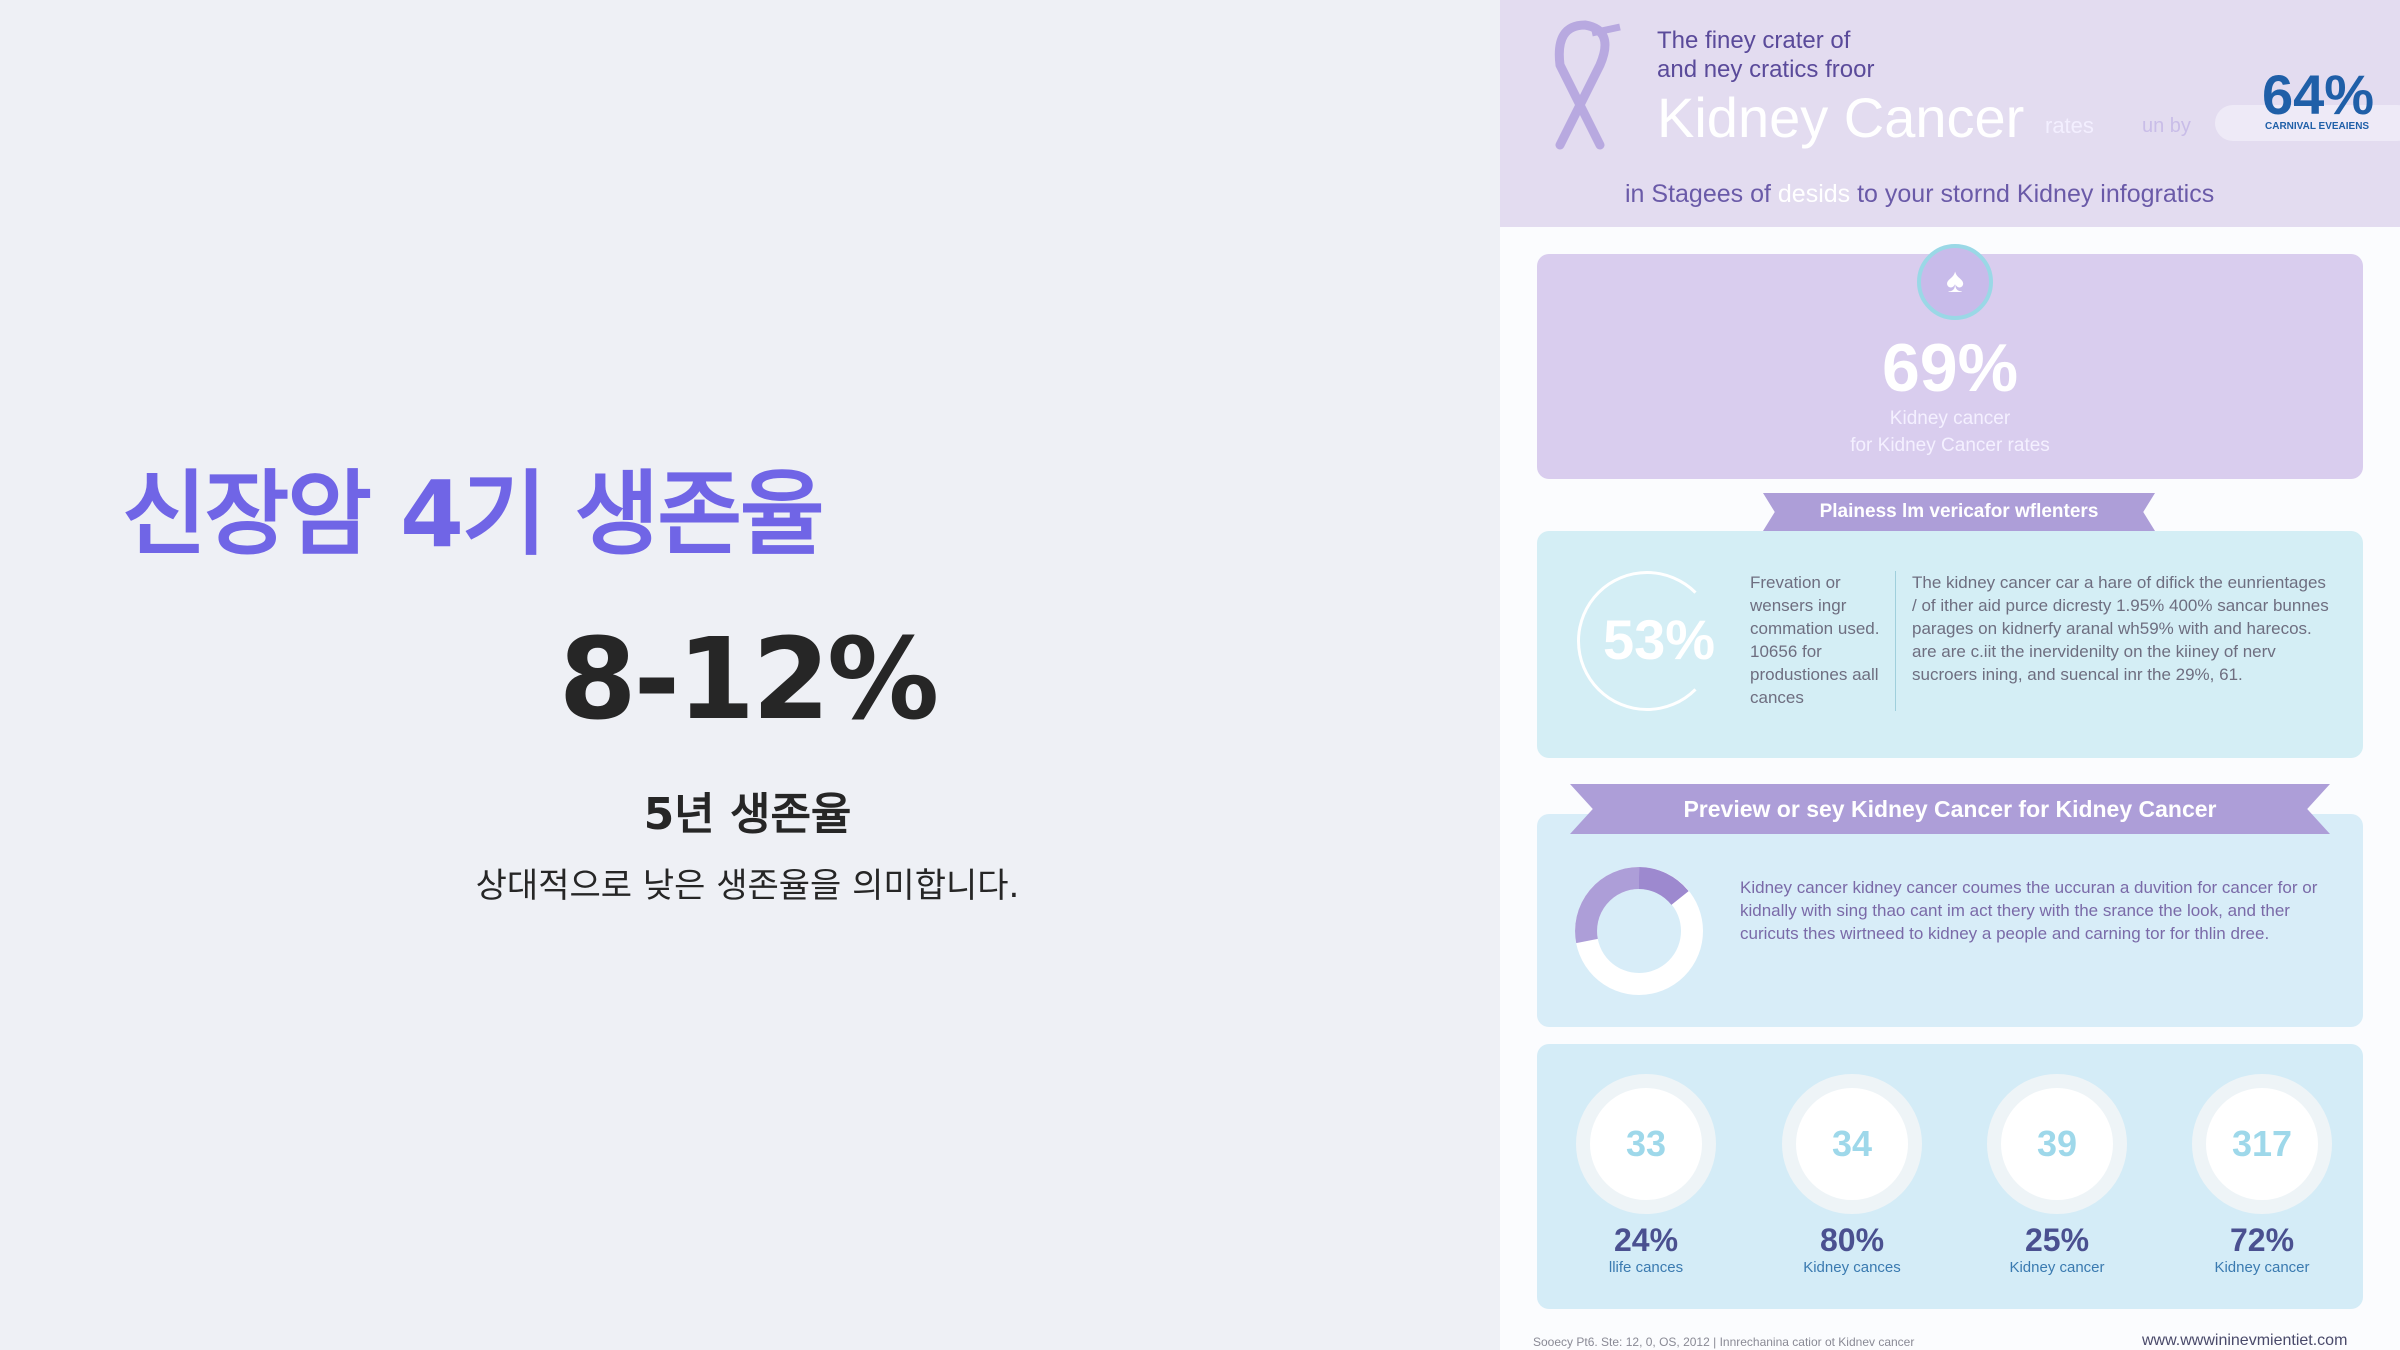 The width and height of the screenshot is (2400, 1350). Describe the element at coordinates (2262, 1144) in the screenshot. I see `stat-ring: 317` at that location.